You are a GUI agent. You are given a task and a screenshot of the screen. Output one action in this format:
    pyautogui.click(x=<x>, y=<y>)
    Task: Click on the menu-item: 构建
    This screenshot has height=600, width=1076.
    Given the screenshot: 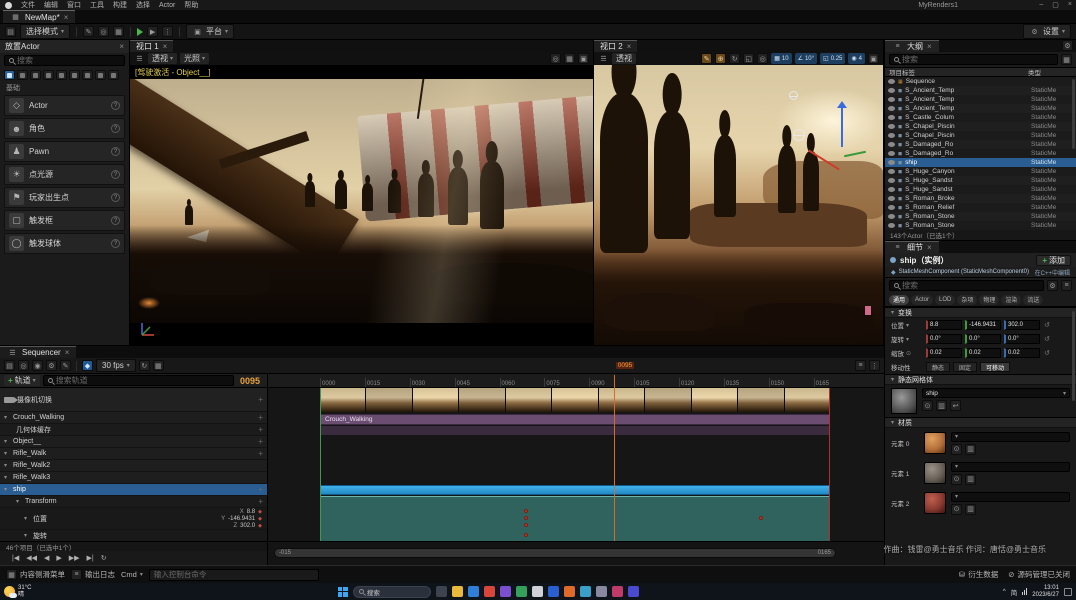 What is the action you would take?
    pyautogui.click(x=120, y=5)
    